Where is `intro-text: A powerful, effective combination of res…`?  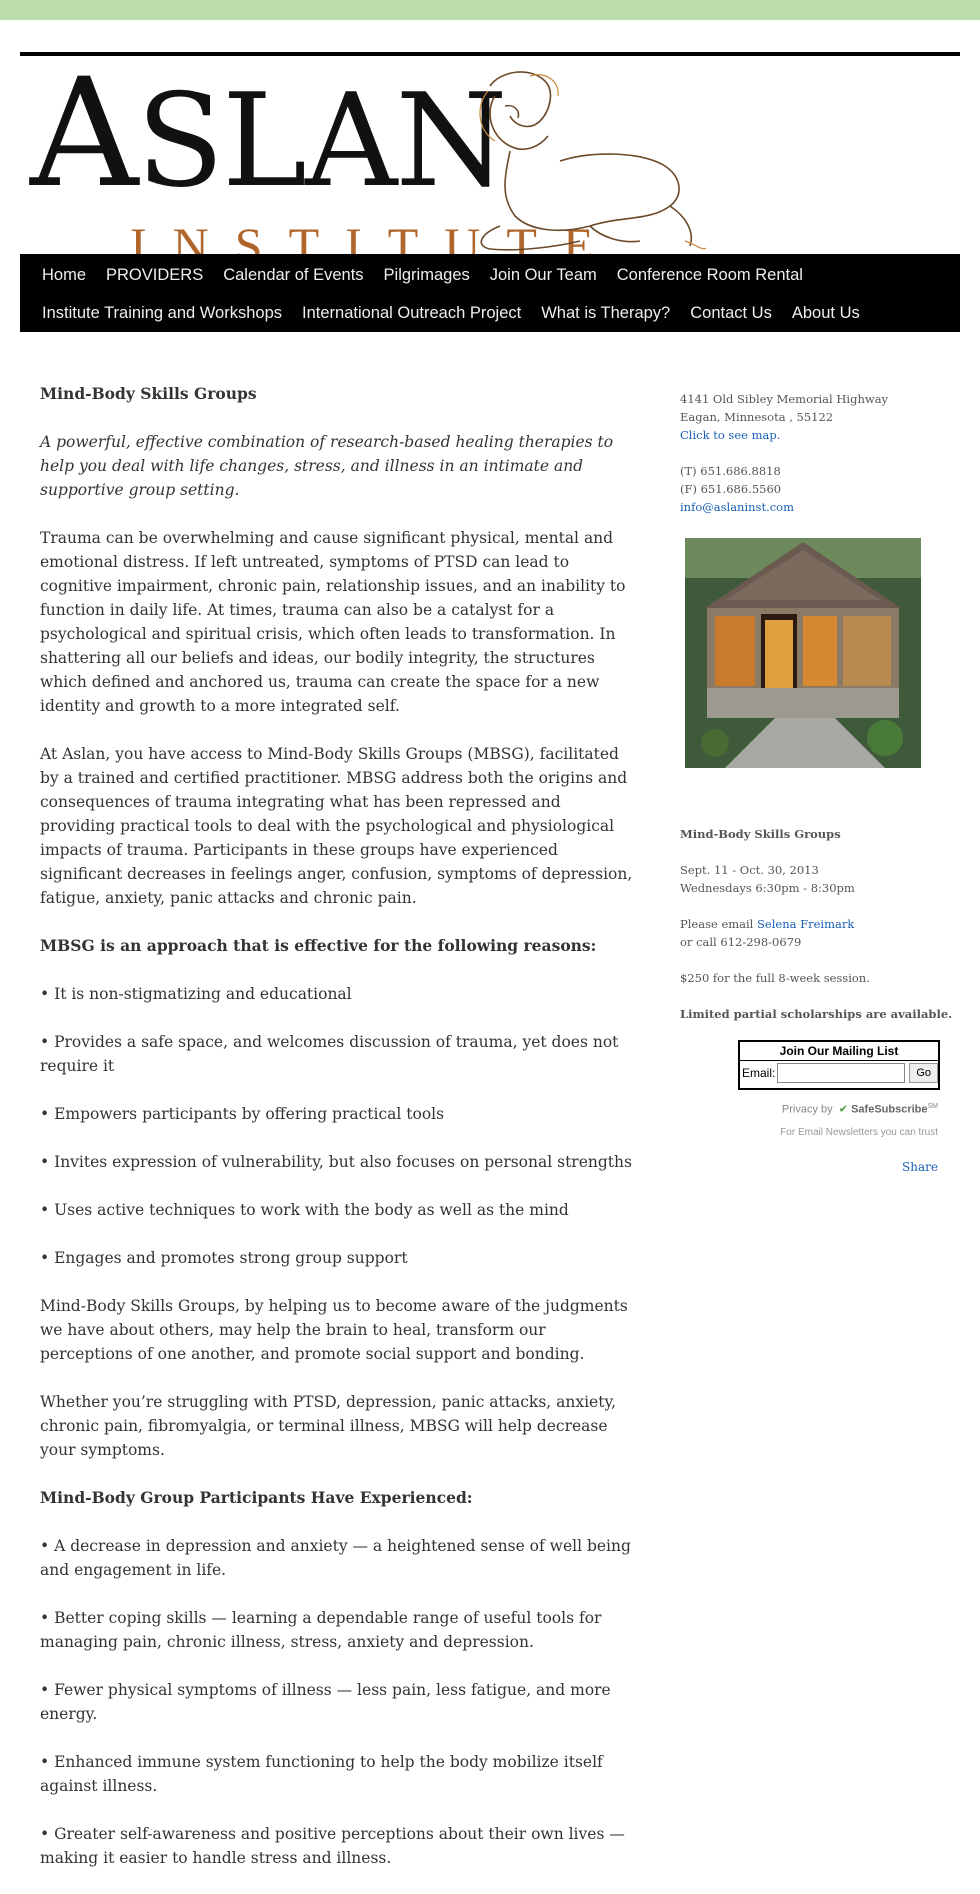
intro-text: A powerful, effective combination of res… is located at coordinates (327, 466).